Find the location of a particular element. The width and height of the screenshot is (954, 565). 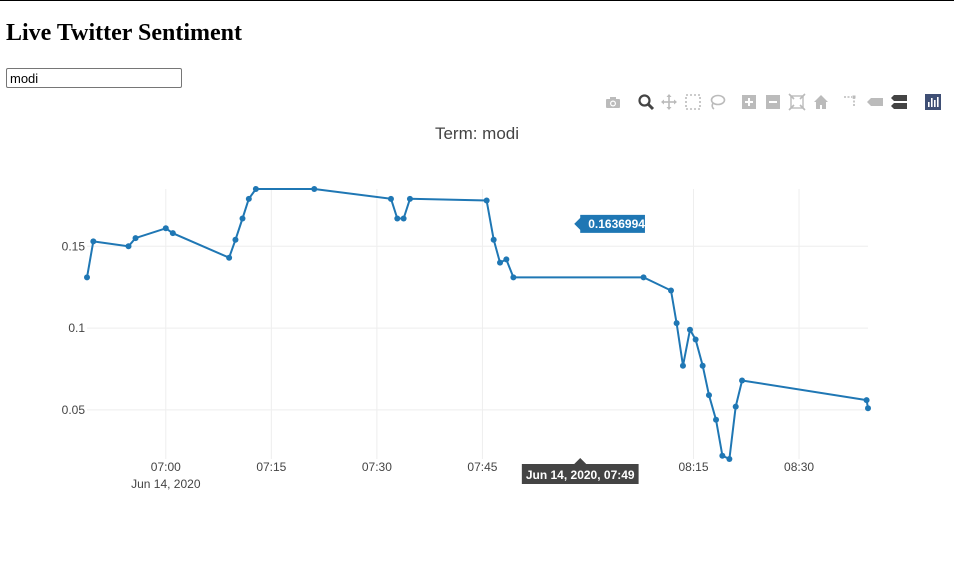

hover-label-value: 0.1636994 is located at coordinates (609, 223).